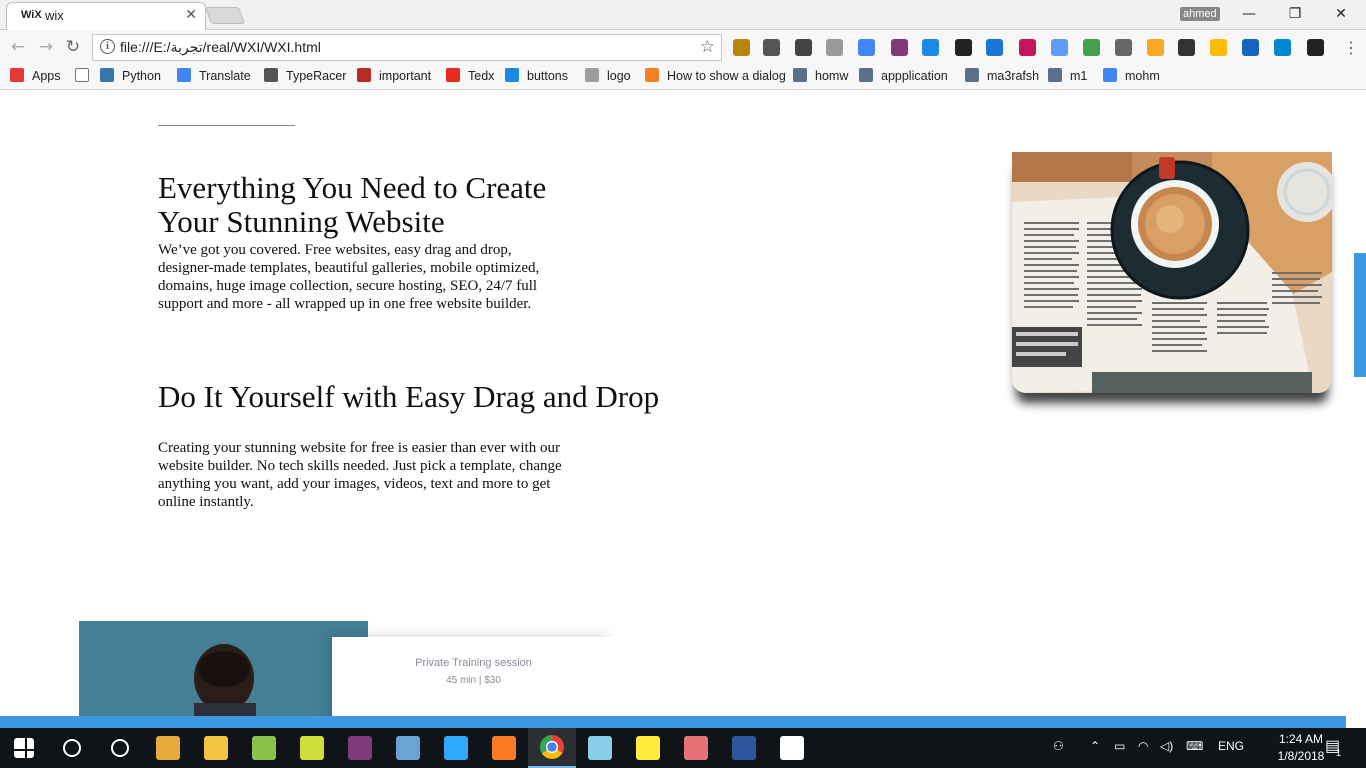  I want to click on bookmark-star-icon: ☆, so click(707, 47).